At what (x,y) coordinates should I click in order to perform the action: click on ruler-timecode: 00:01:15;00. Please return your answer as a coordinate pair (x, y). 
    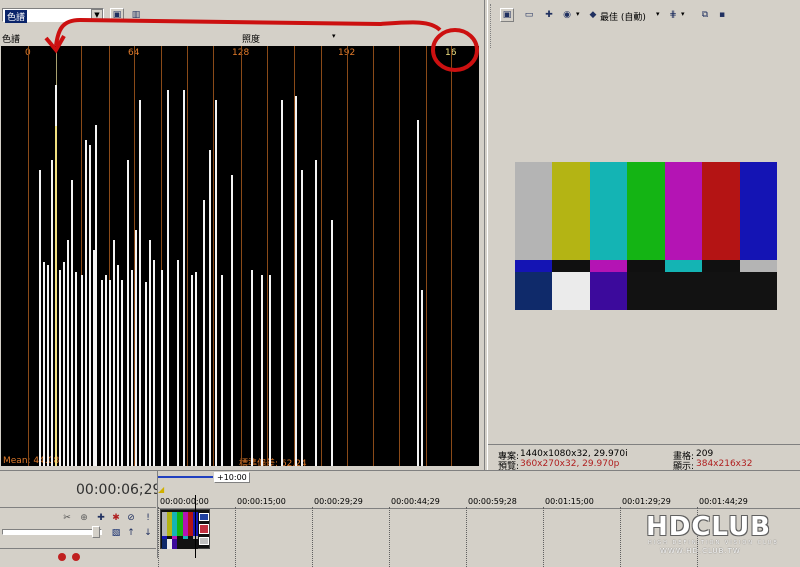
    Looking at the image, I should click on (569, 501).